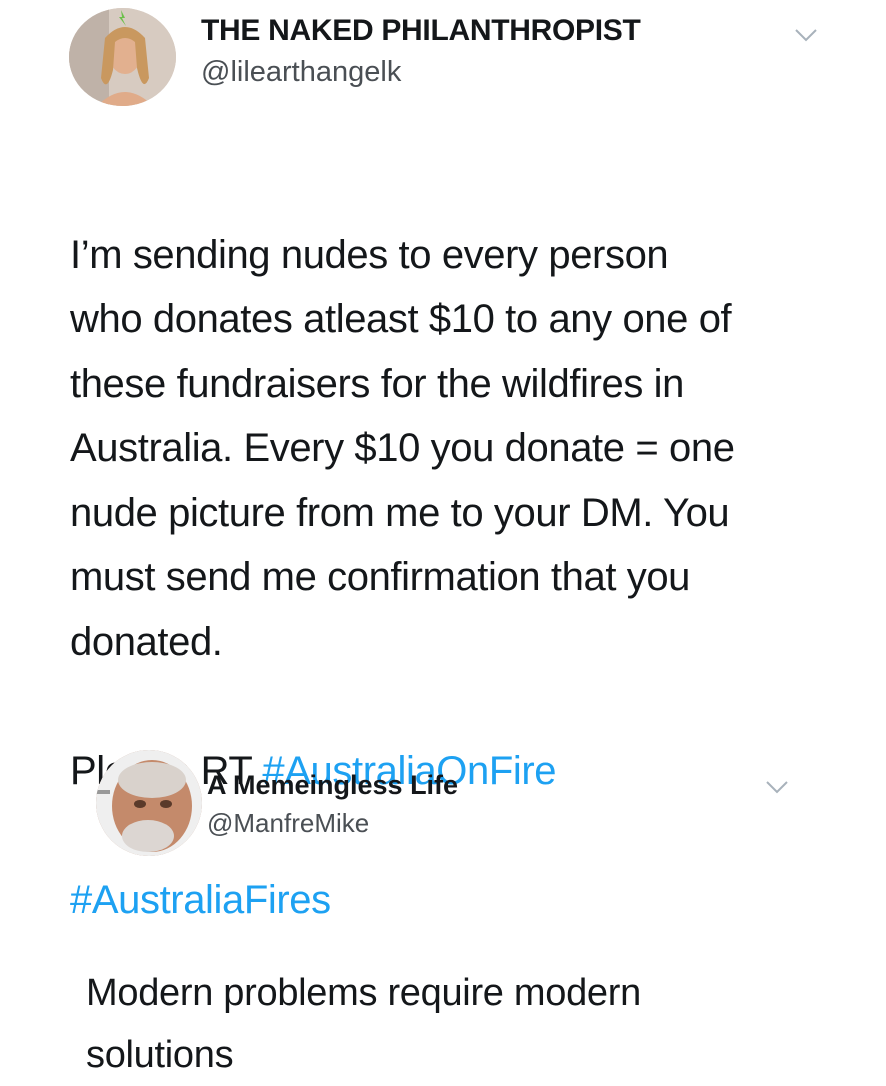 This screenshot has width=886, height=1086. Describe the element at coordinates (421, 31) in the screenshot. I see `display-name: THE NAKED PHILANTHROPIST` at that location.